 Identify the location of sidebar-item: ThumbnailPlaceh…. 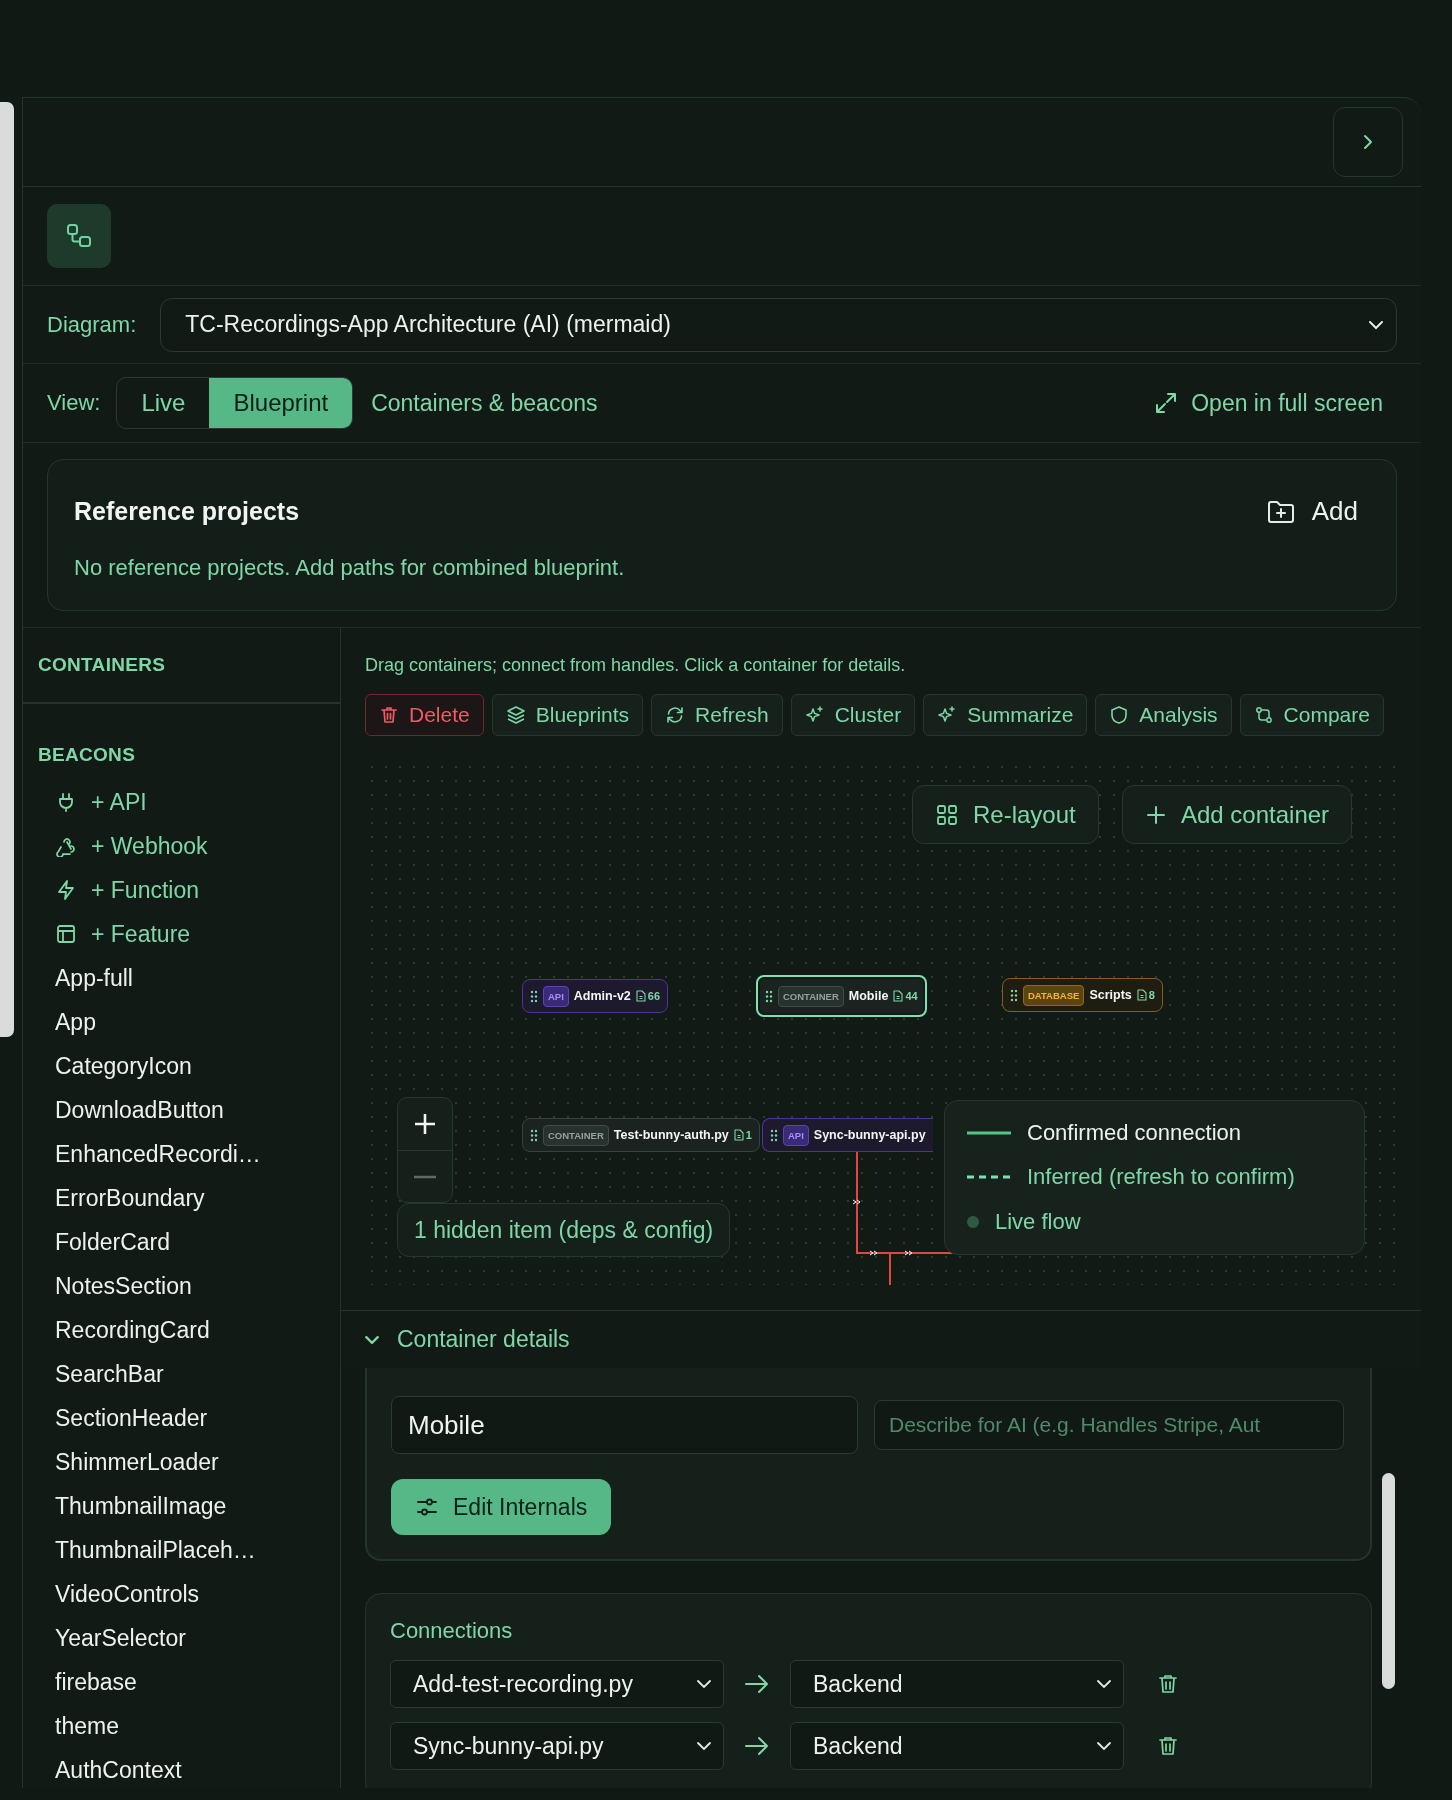
(197, 1550).